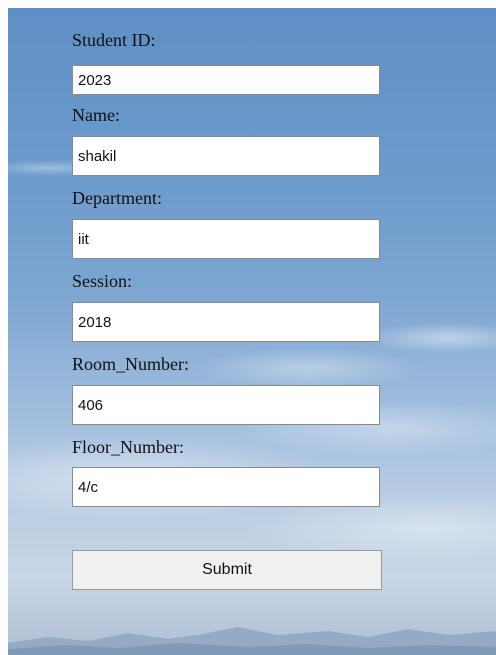 The width and height of the screenshot is (496, 655). What do you see at coordinates (96, 115) in the screenshot?
I see `name-label: Name:` at bounding box center [96, 115].